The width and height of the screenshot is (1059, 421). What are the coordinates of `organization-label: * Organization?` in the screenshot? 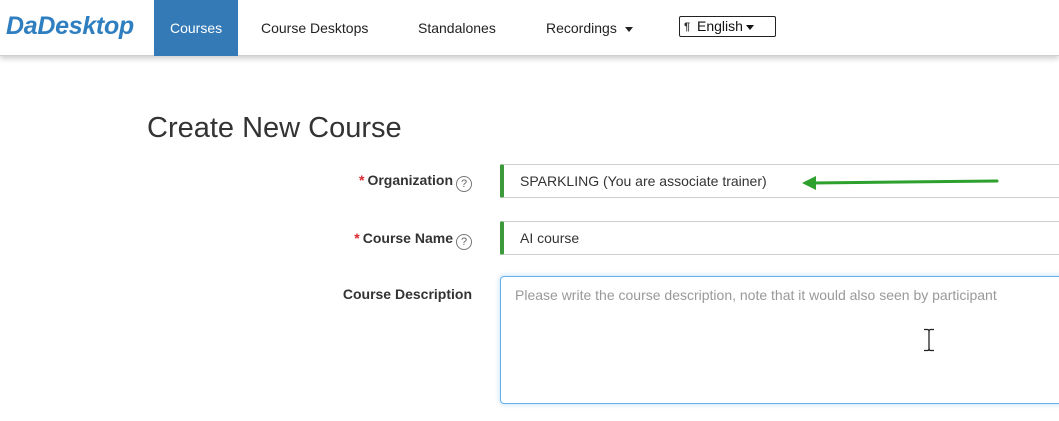 It's located at (415, 182).